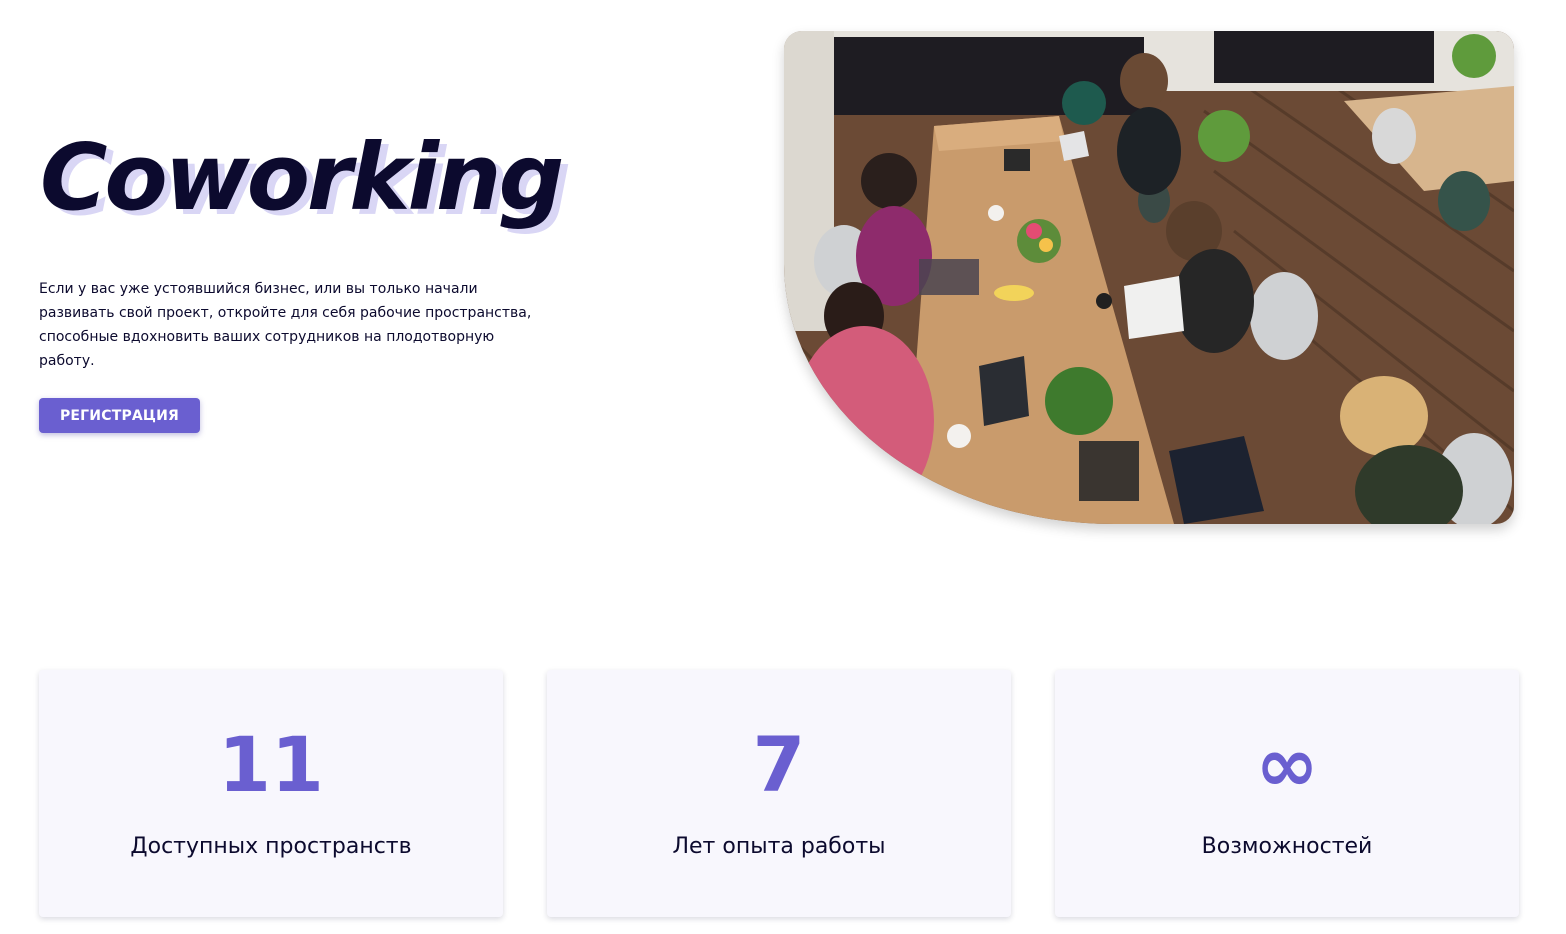 Image resolution: width=1566 pixels, height=934 pixels. Describe the element at coordinates (302, 177) in the screenshot. I see `hero-title: Coworking` at that location.